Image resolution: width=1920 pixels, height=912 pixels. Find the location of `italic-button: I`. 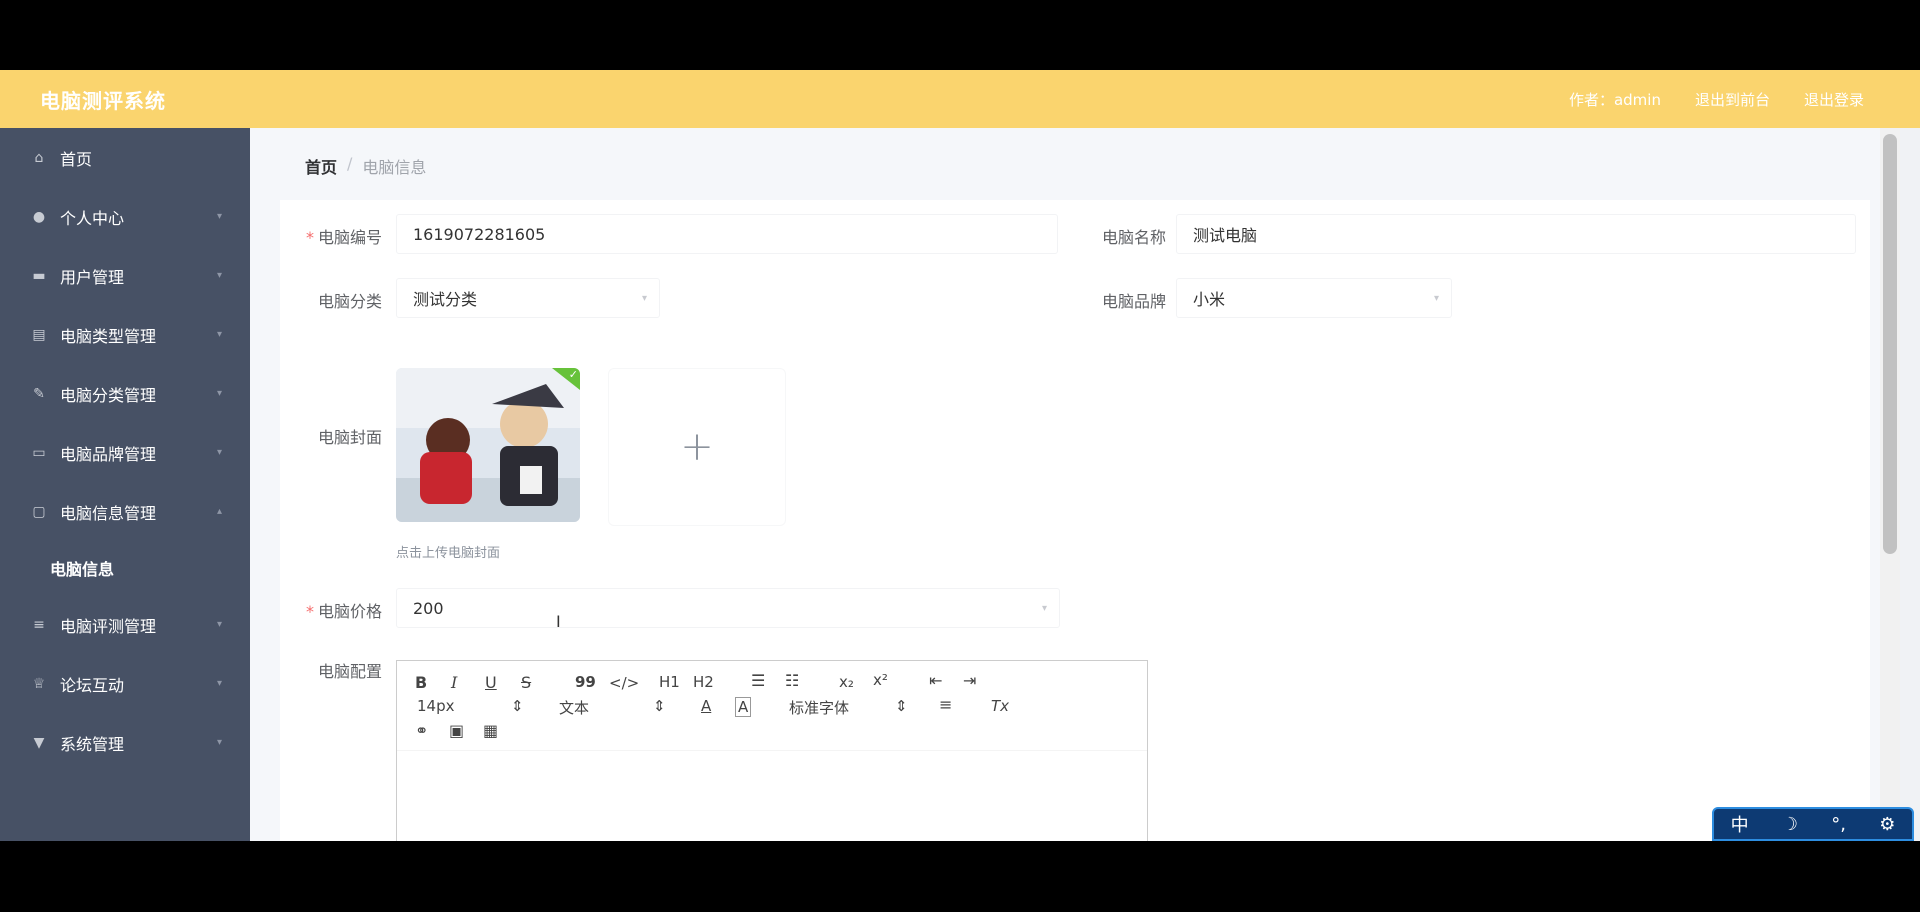

italic-button: I is located at coordinates (454, 682).